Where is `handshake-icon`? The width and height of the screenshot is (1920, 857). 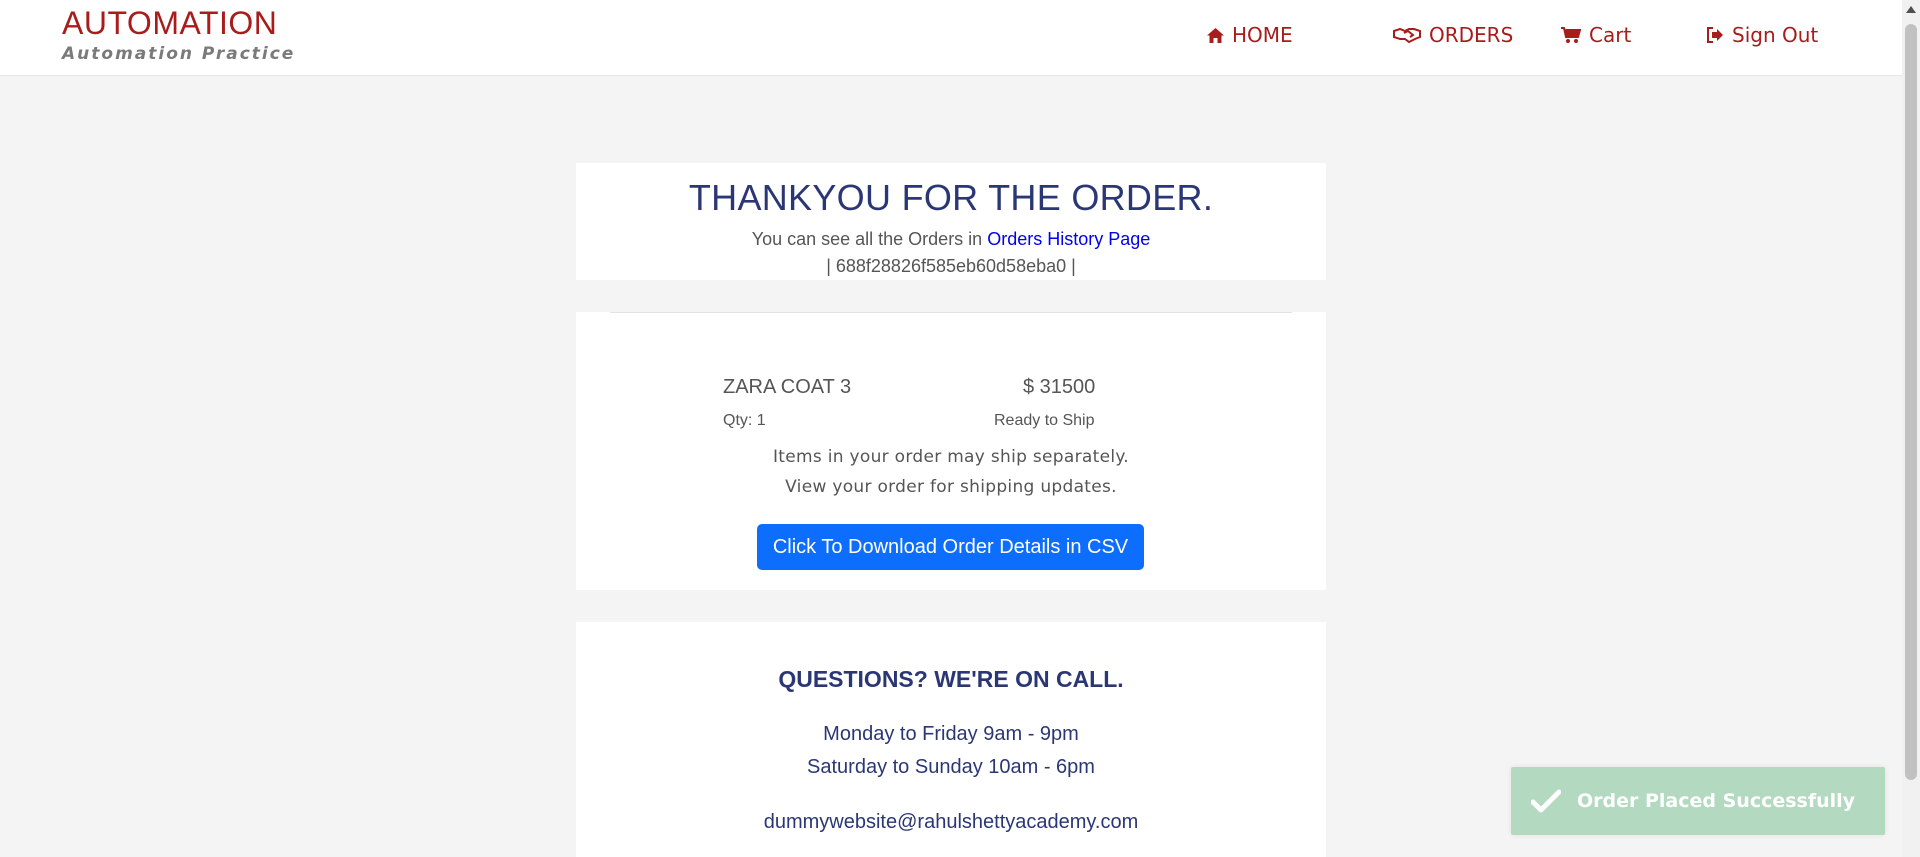
handshake-icon is located at coordinates (1407, 35).